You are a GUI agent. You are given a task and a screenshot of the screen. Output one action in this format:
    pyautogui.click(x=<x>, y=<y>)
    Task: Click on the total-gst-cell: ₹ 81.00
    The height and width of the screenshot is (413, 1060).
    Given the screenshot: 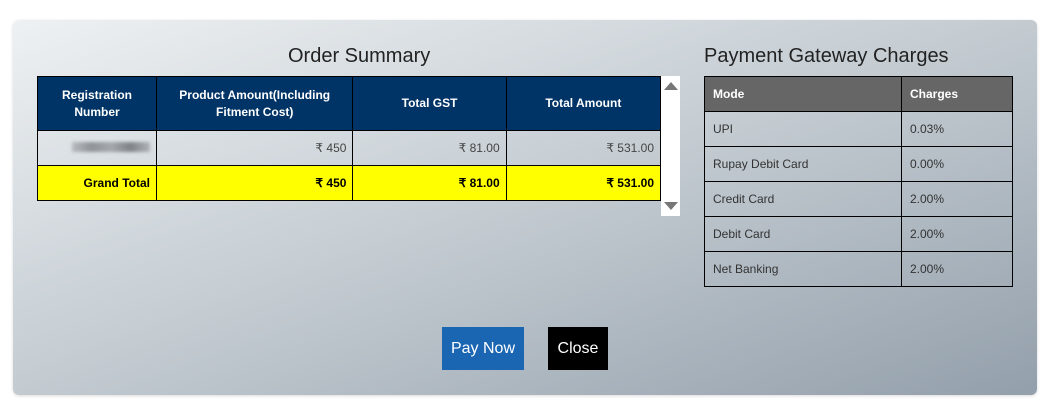 What is the action you would take?
    pyautogui.click(x=429, y=148)
    